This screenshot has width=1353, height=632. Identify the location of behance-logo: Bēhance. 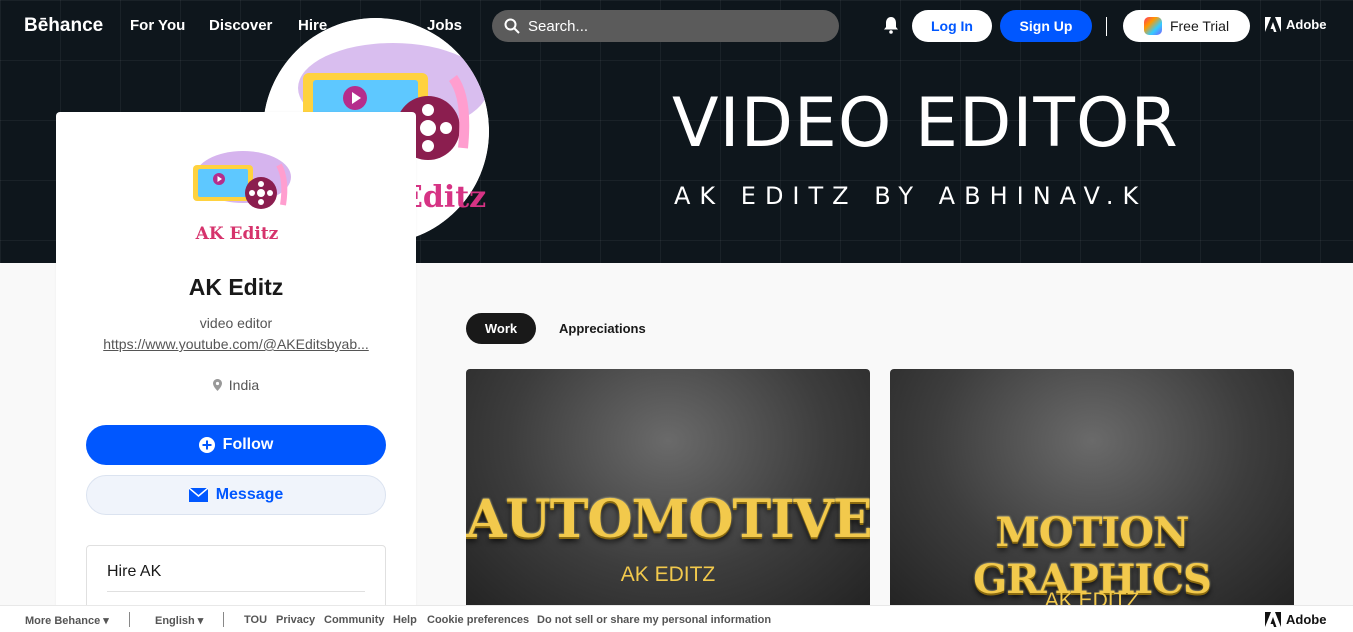
(63, 26).